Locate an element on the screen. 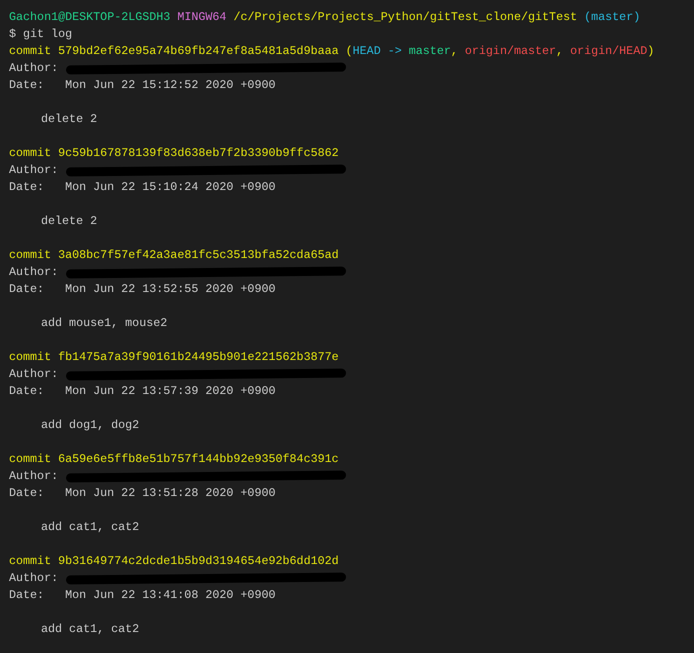  commit-message: add dog1, dog2 is located at coordinates (90, 425).